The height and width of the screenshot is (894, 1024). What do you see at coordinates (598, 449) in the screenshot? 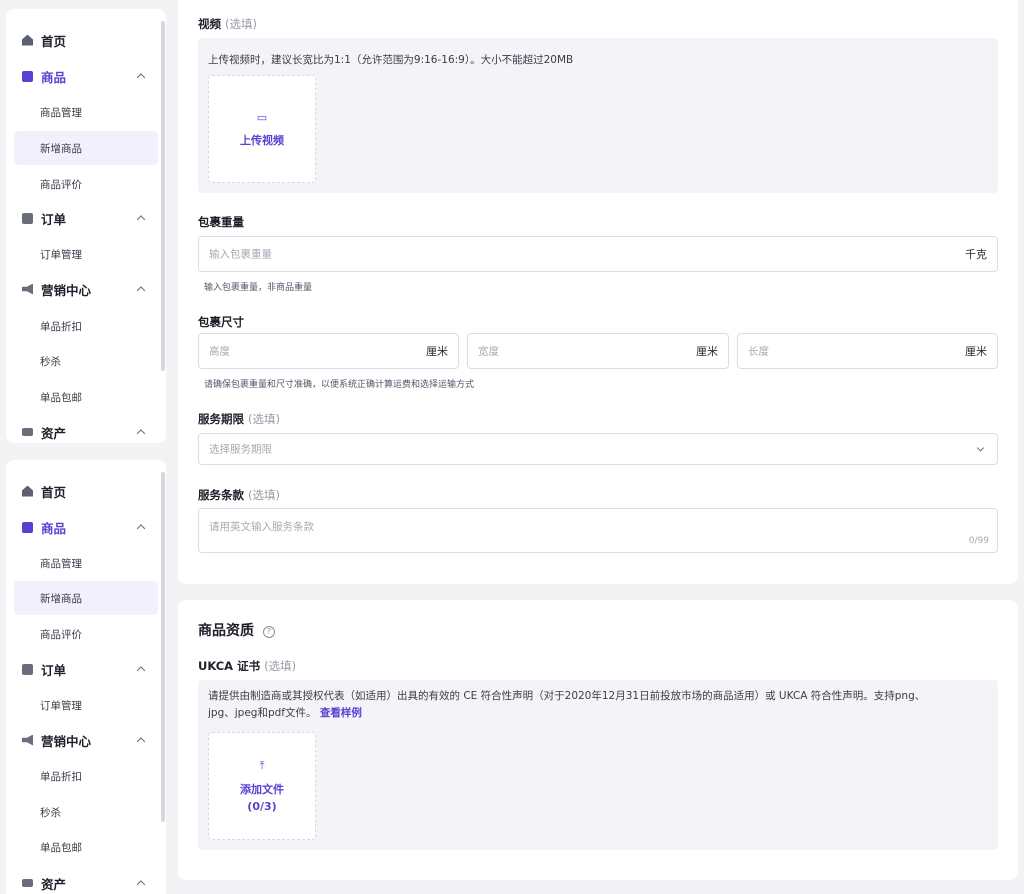
I see `service-period-select: 选择服务期限` at bounding box center [598, 449].